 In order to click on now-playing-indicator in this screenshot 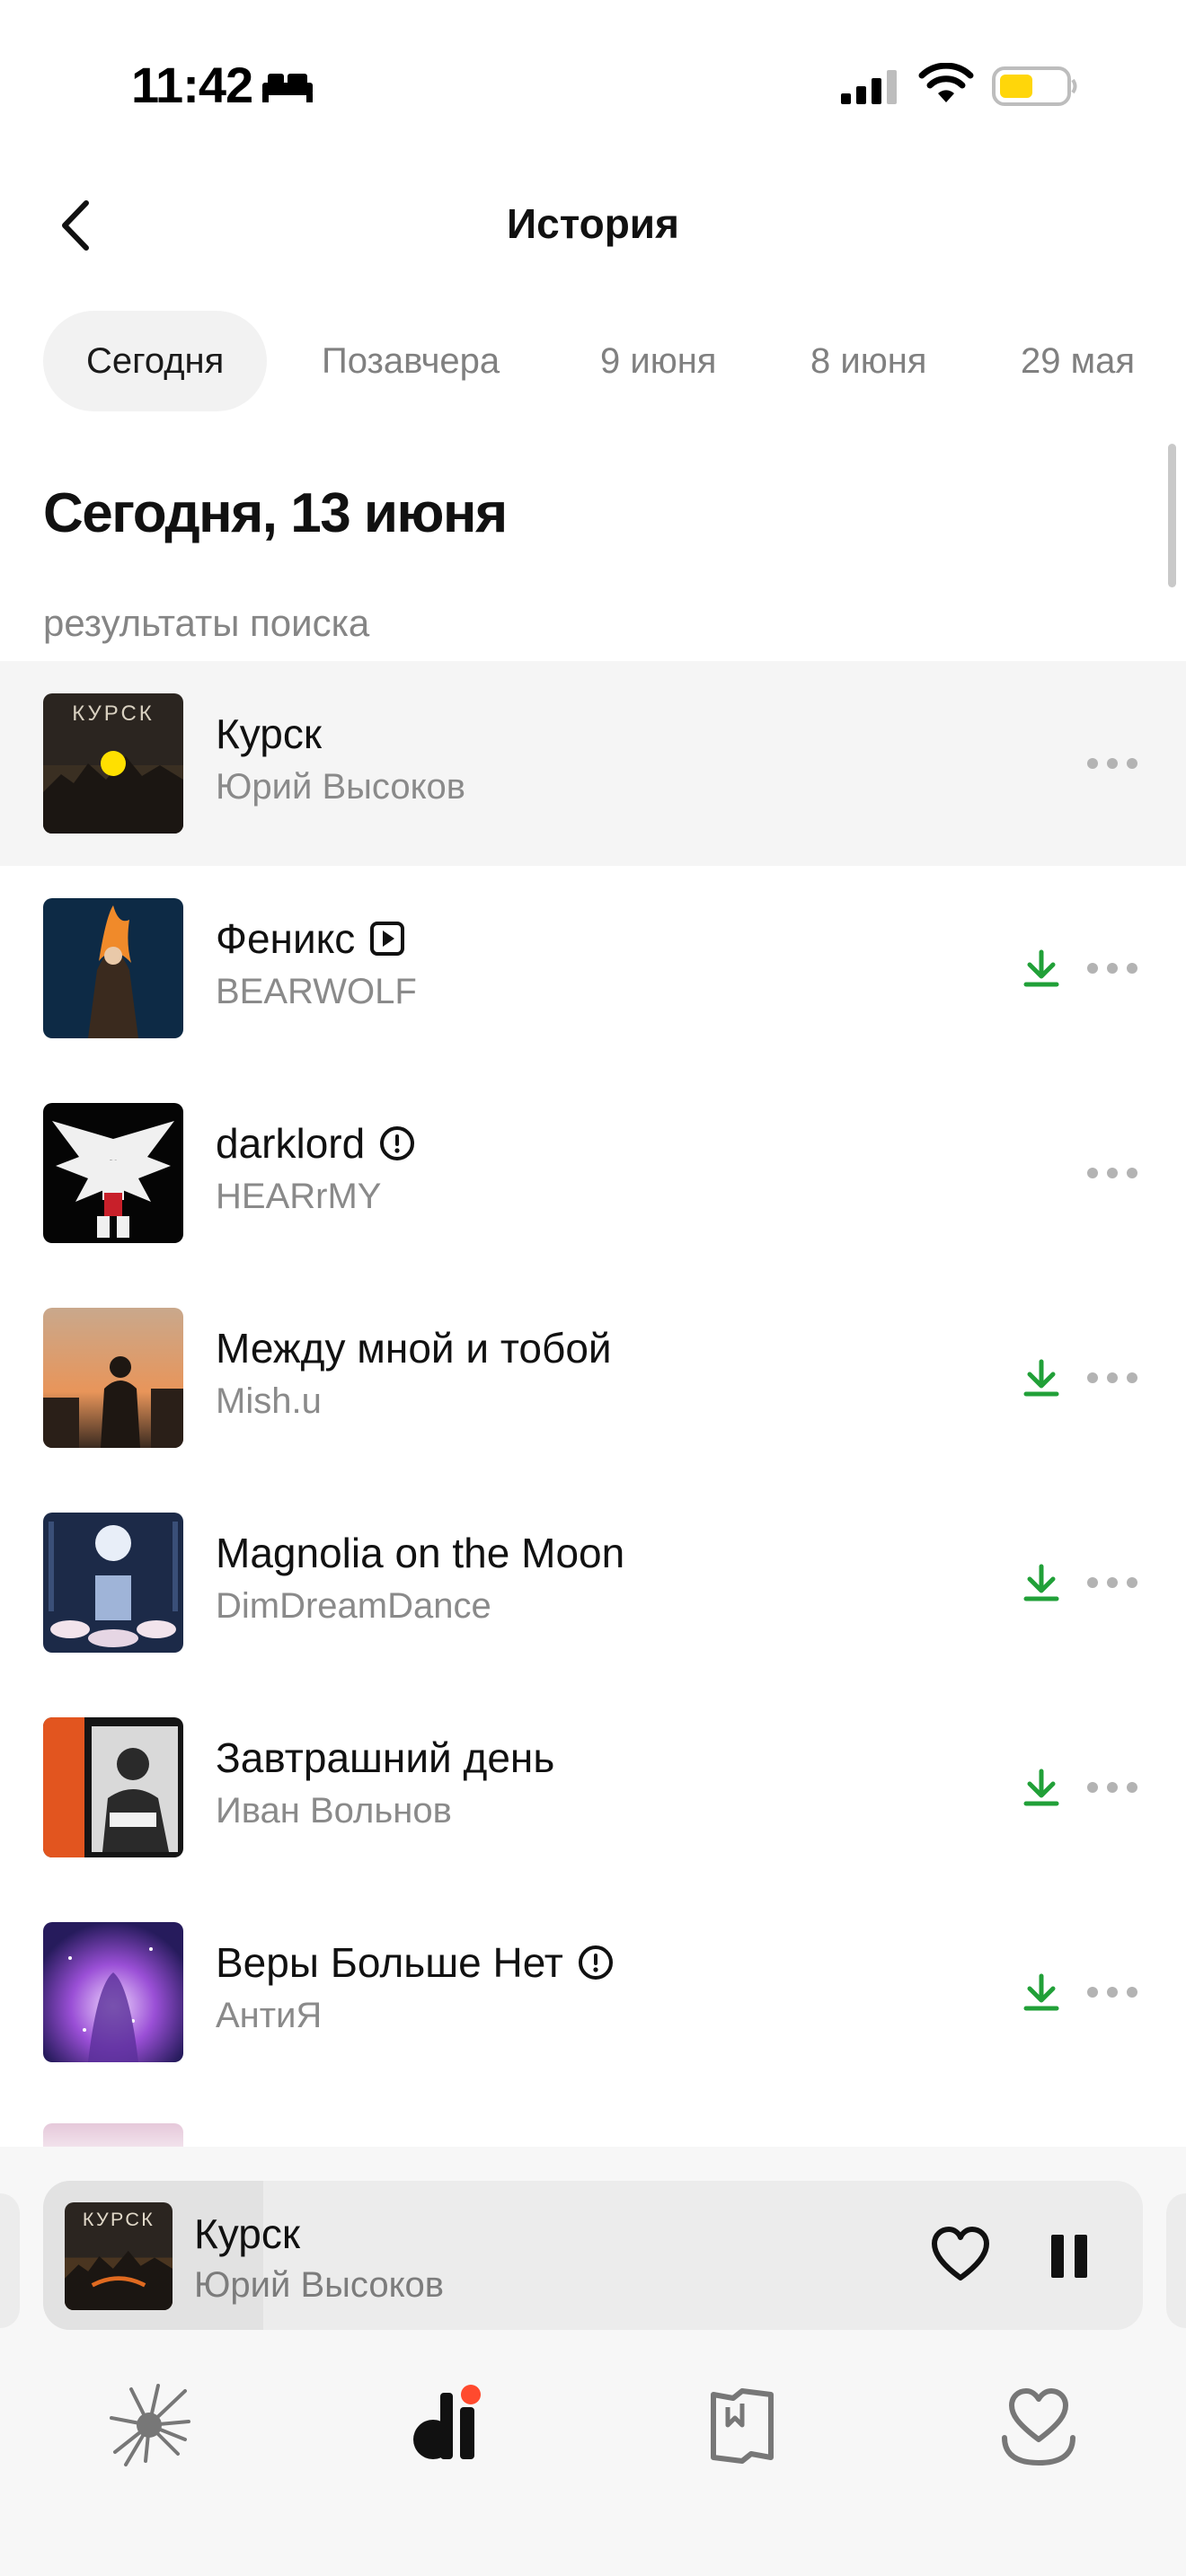, I will do `click(113, 763)`.